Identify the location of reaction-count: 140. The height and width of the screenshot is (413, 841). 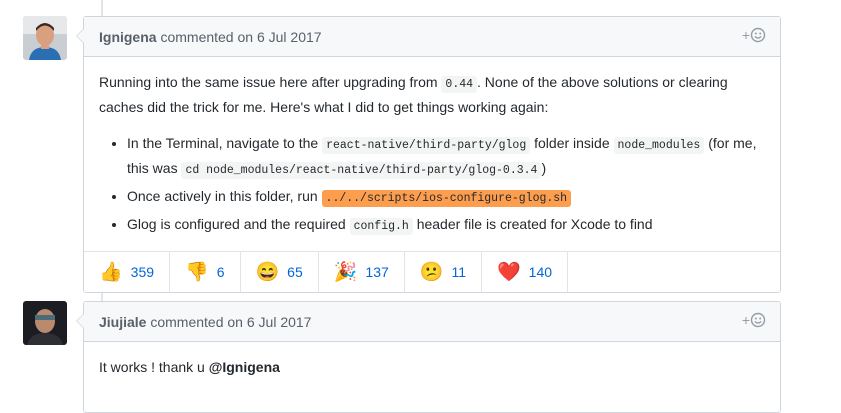
(540, 272).